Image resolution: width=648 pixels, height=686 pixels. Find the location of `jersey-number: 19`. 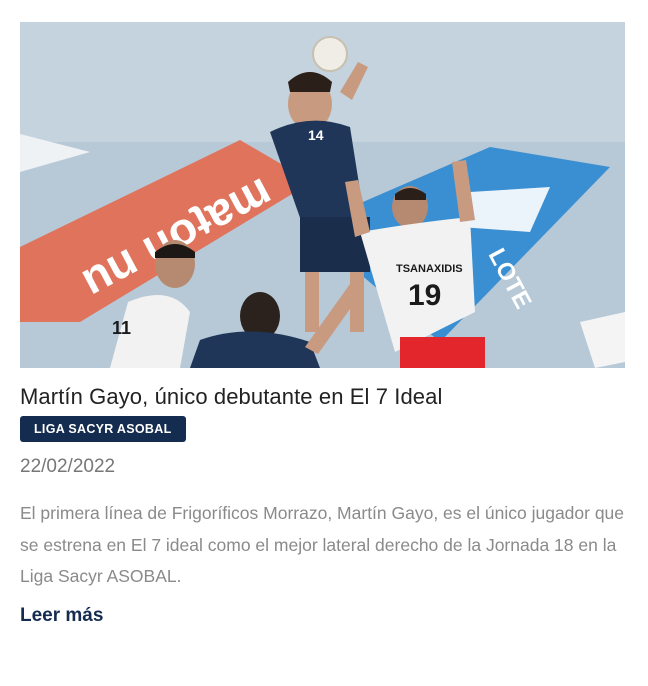

jersey-number: 19 is located at coordinates (424, 295).